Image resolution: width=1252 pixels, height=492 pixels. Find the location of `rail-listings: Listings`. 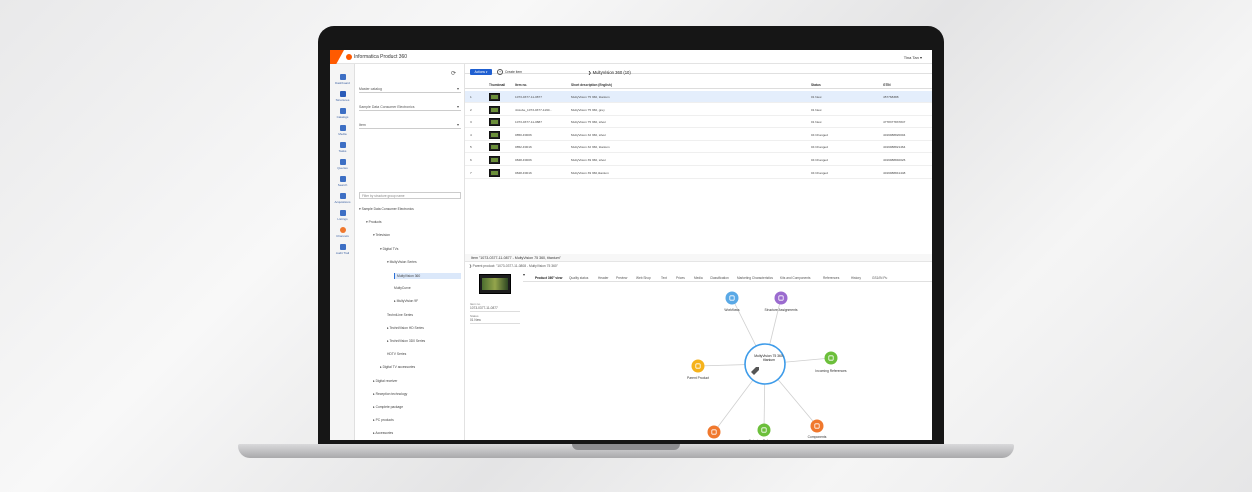

rail-listings: Listings is located at coordinates (342, 215).